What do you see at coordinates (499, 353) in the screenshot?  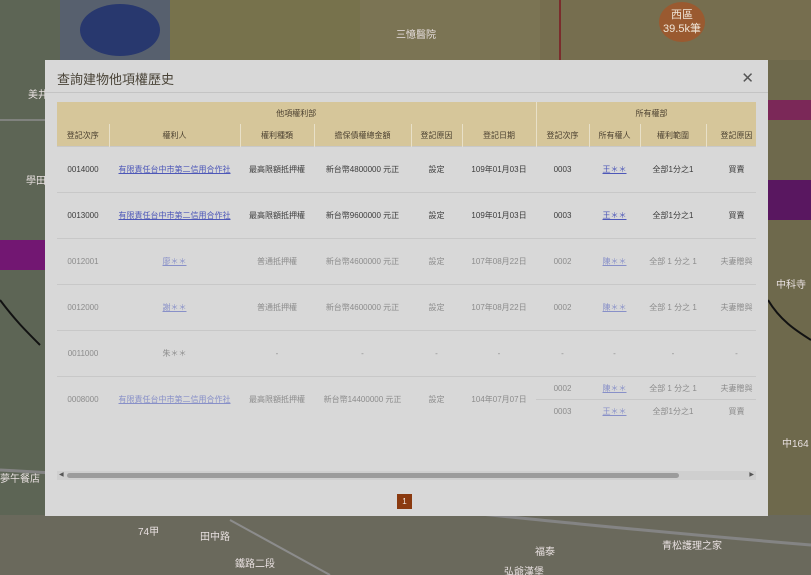 I see `registration-date: -` at bounding box center [499, 353].